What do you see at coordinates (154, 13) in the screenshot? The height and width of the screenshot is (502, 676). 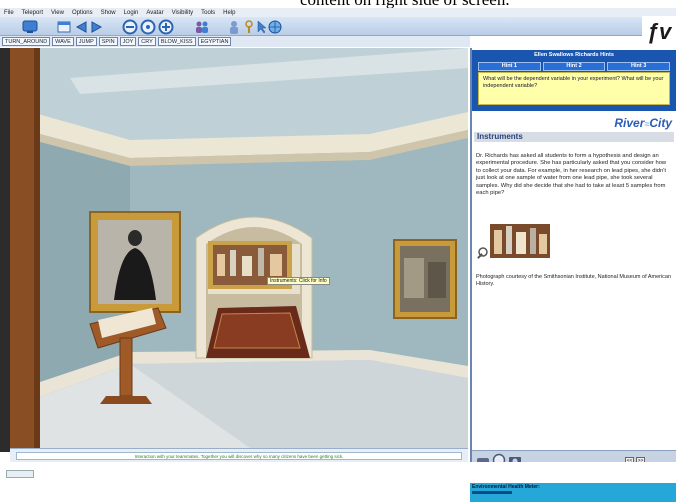 I see `menu-avatar: Avatar` at bounding box center [154, 13].